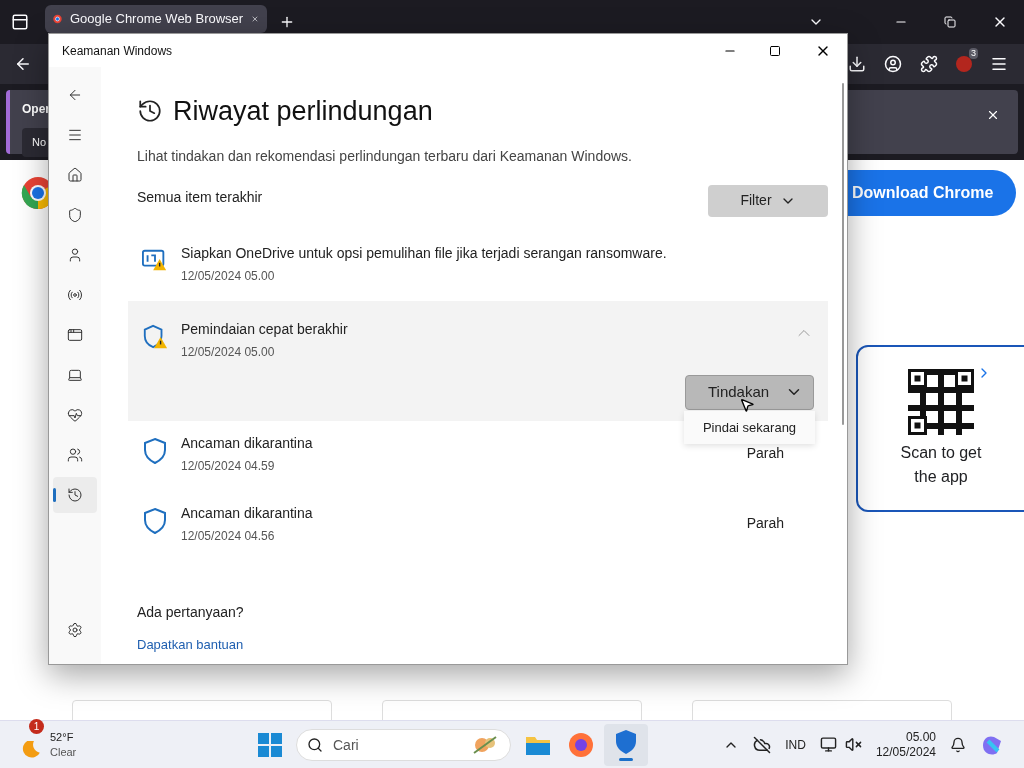 The height and width of the screenshot is (768, 1024). Describe the element at coordinates (581, 745) in the screenshot. I see `firefox-icon` at that location.